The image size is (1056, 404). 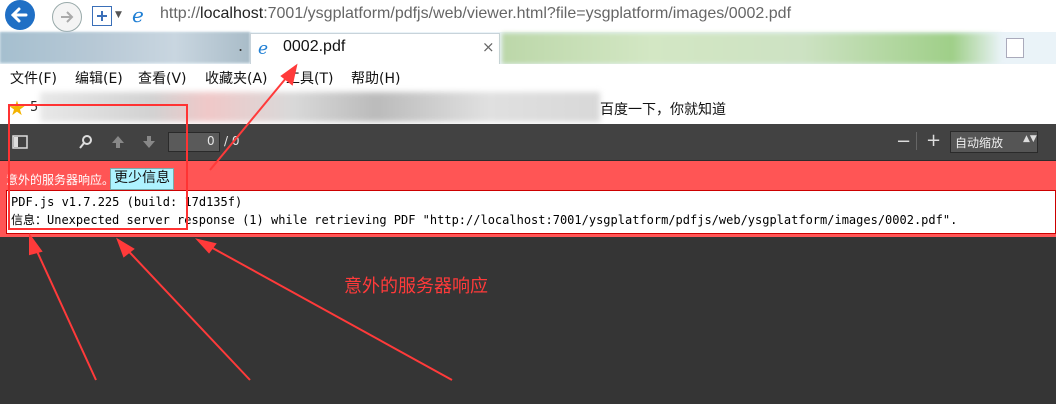 I want to click on zoom-out-button: −, so click(x=903, y=141).